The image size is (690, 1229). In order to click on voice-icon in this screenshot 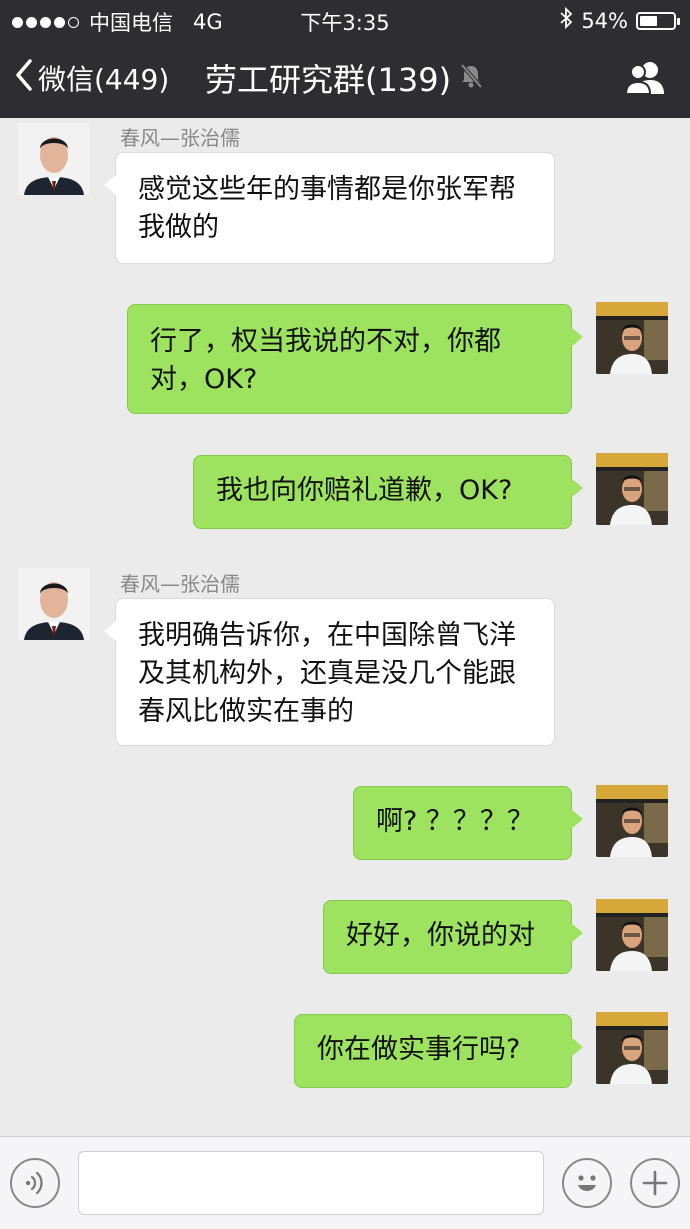, I will do `click(35, 1183)`.